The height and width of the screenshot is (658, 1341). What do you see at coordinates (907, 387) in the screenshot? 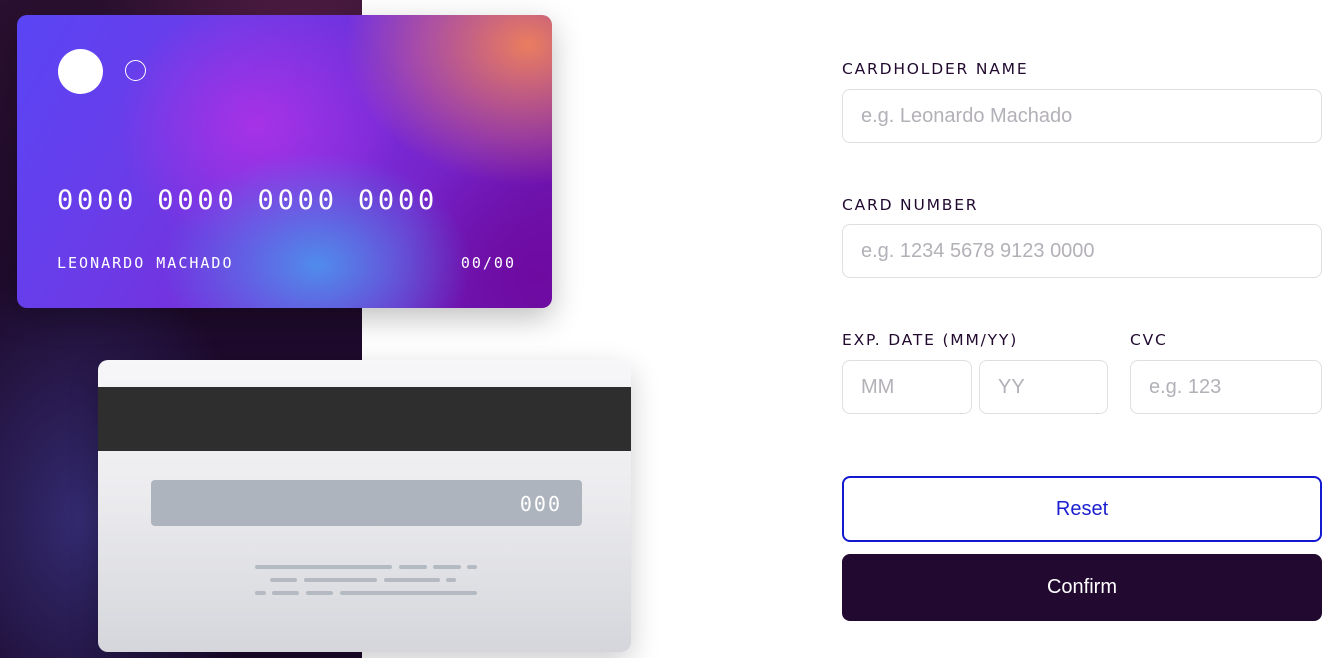
I see `exp-month-input` at bounding box center [907, 387].